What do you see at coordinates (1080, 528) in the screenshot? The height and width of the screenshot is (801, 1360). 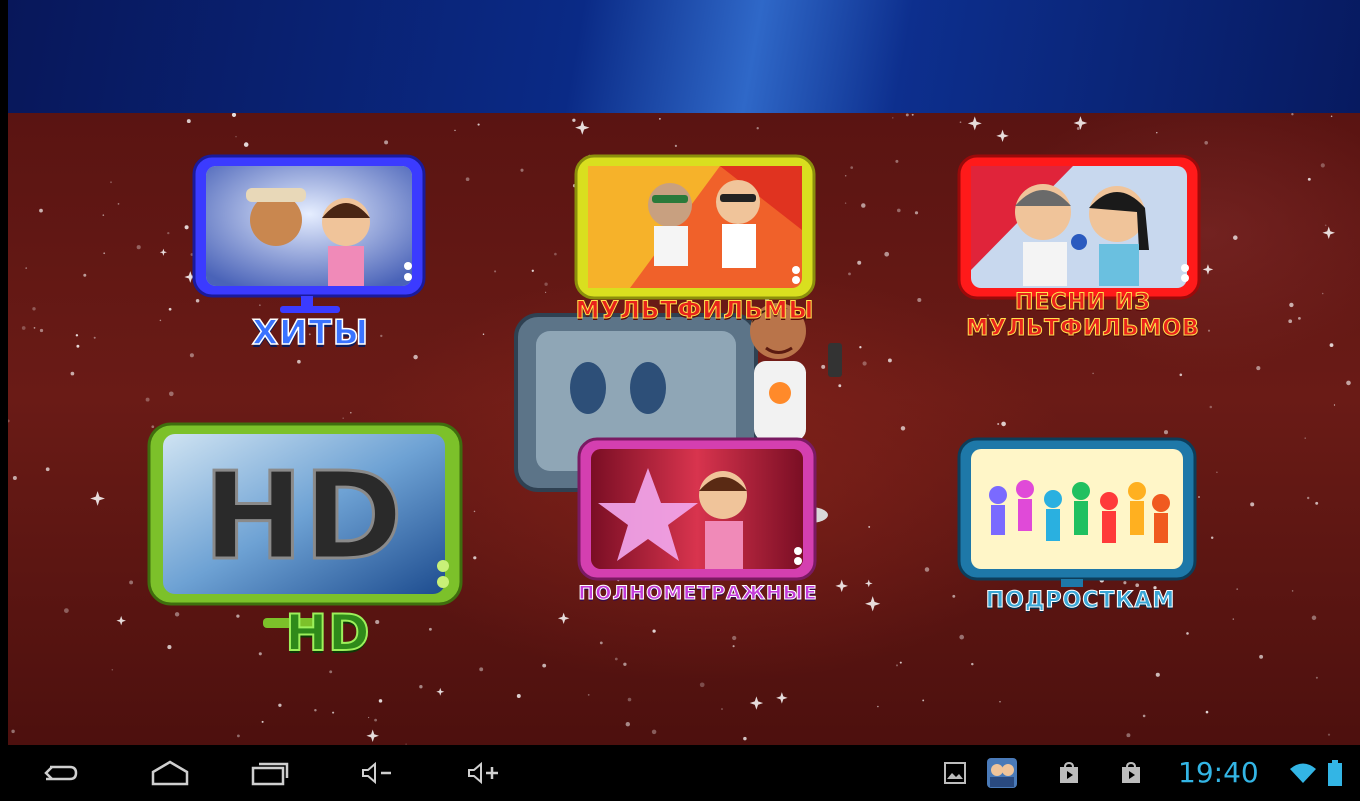 I see `tile-teens: ПОДРОСТКАМ` at bounding box center [1080, 528].